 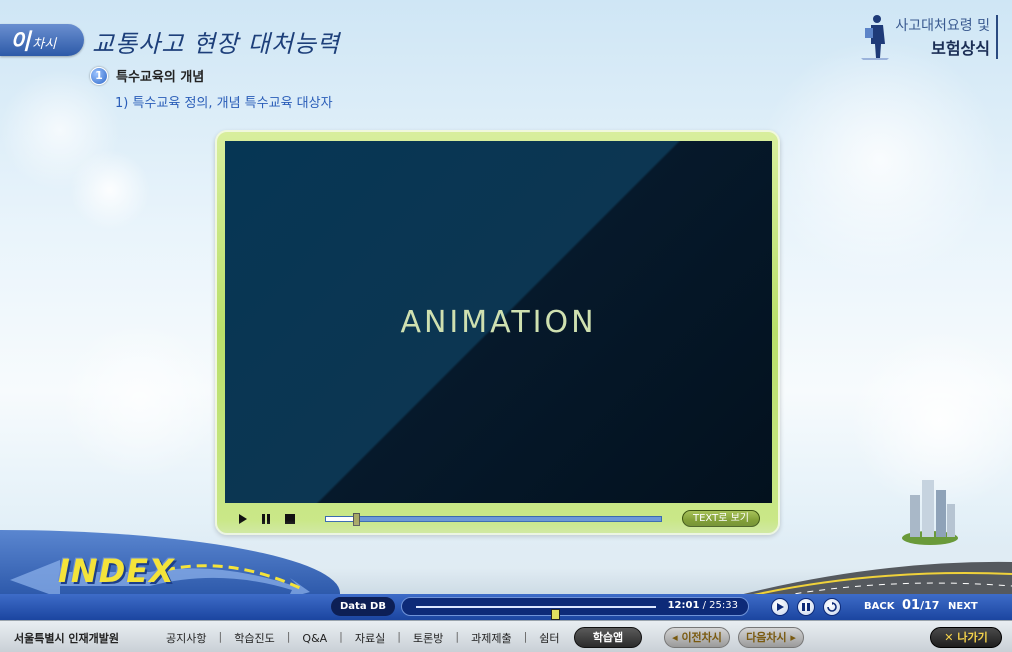 I want to click on menu-discussion: 토론방, so click(x=428, y=638).